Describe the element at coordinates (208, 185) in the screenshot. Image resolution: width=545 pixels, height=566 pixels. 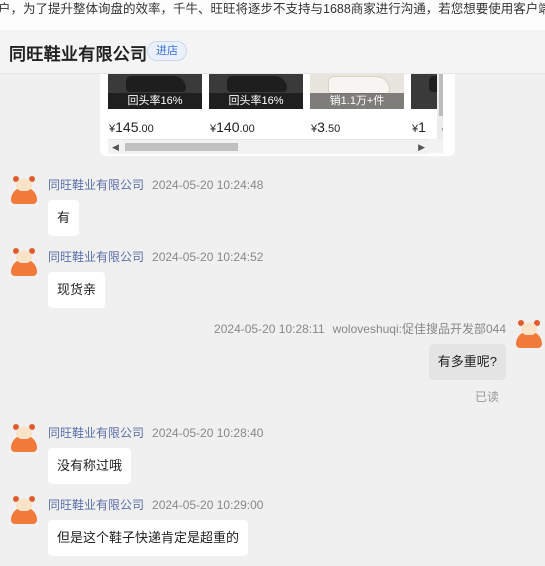
I see `message-time: 2024-05-20 10:24:48` at that location.